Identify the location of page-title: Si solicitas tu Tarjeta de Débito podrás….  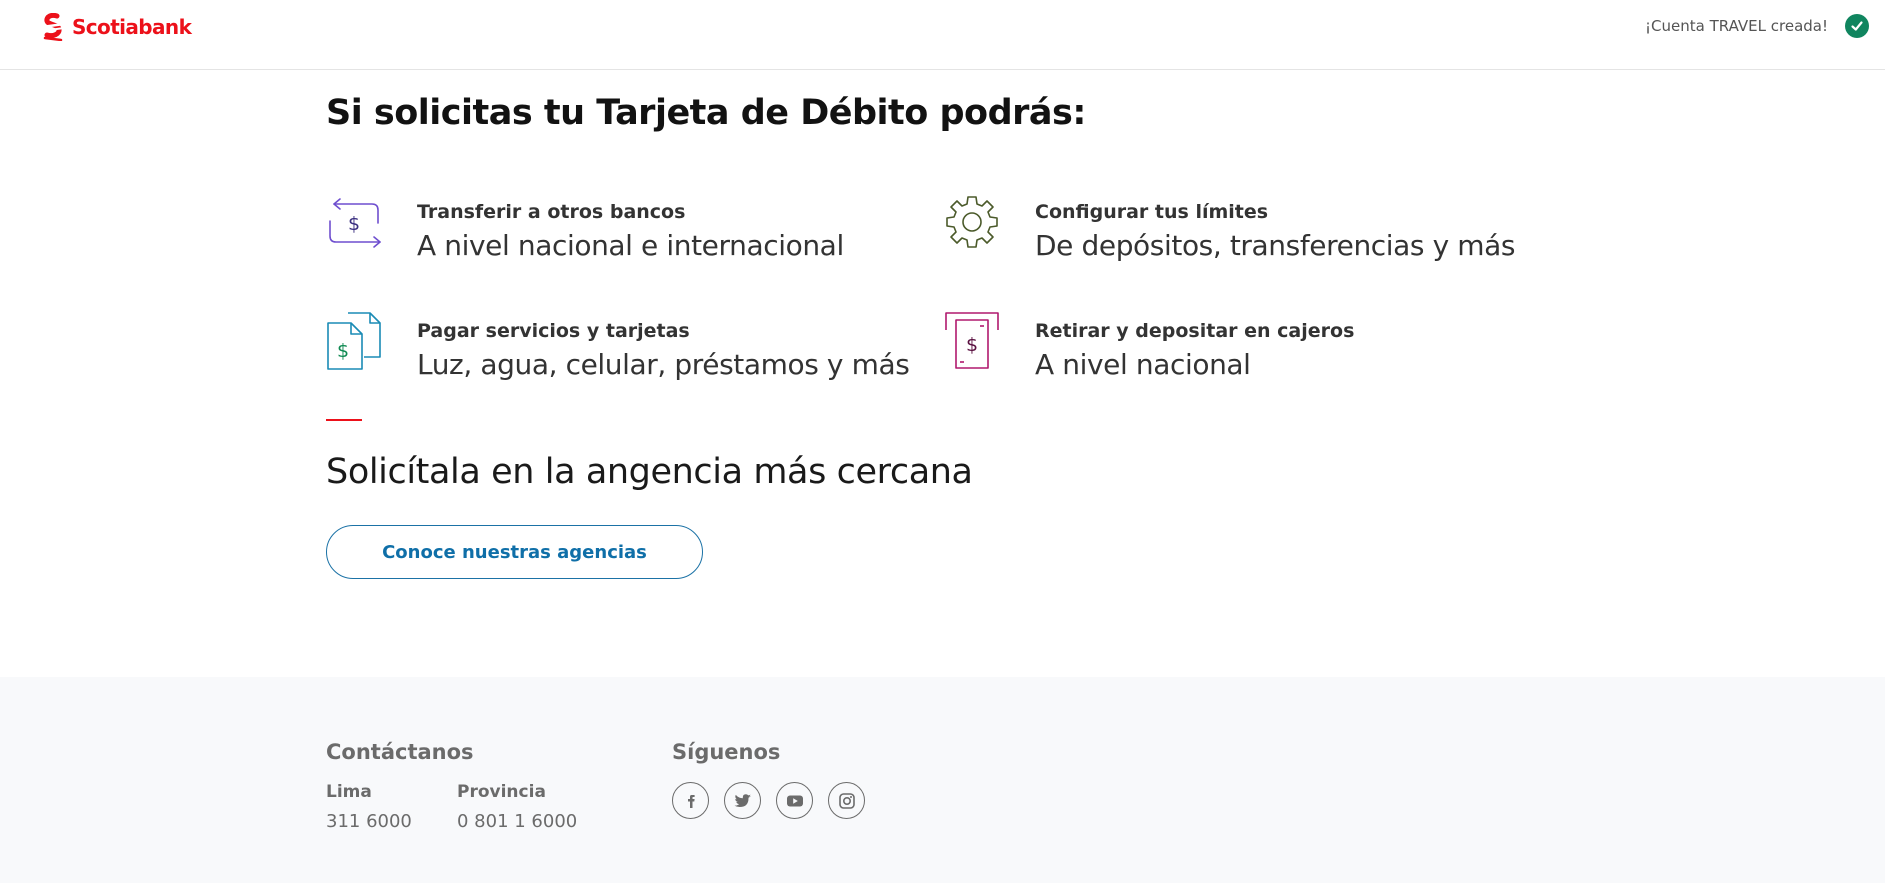
(706, 113).